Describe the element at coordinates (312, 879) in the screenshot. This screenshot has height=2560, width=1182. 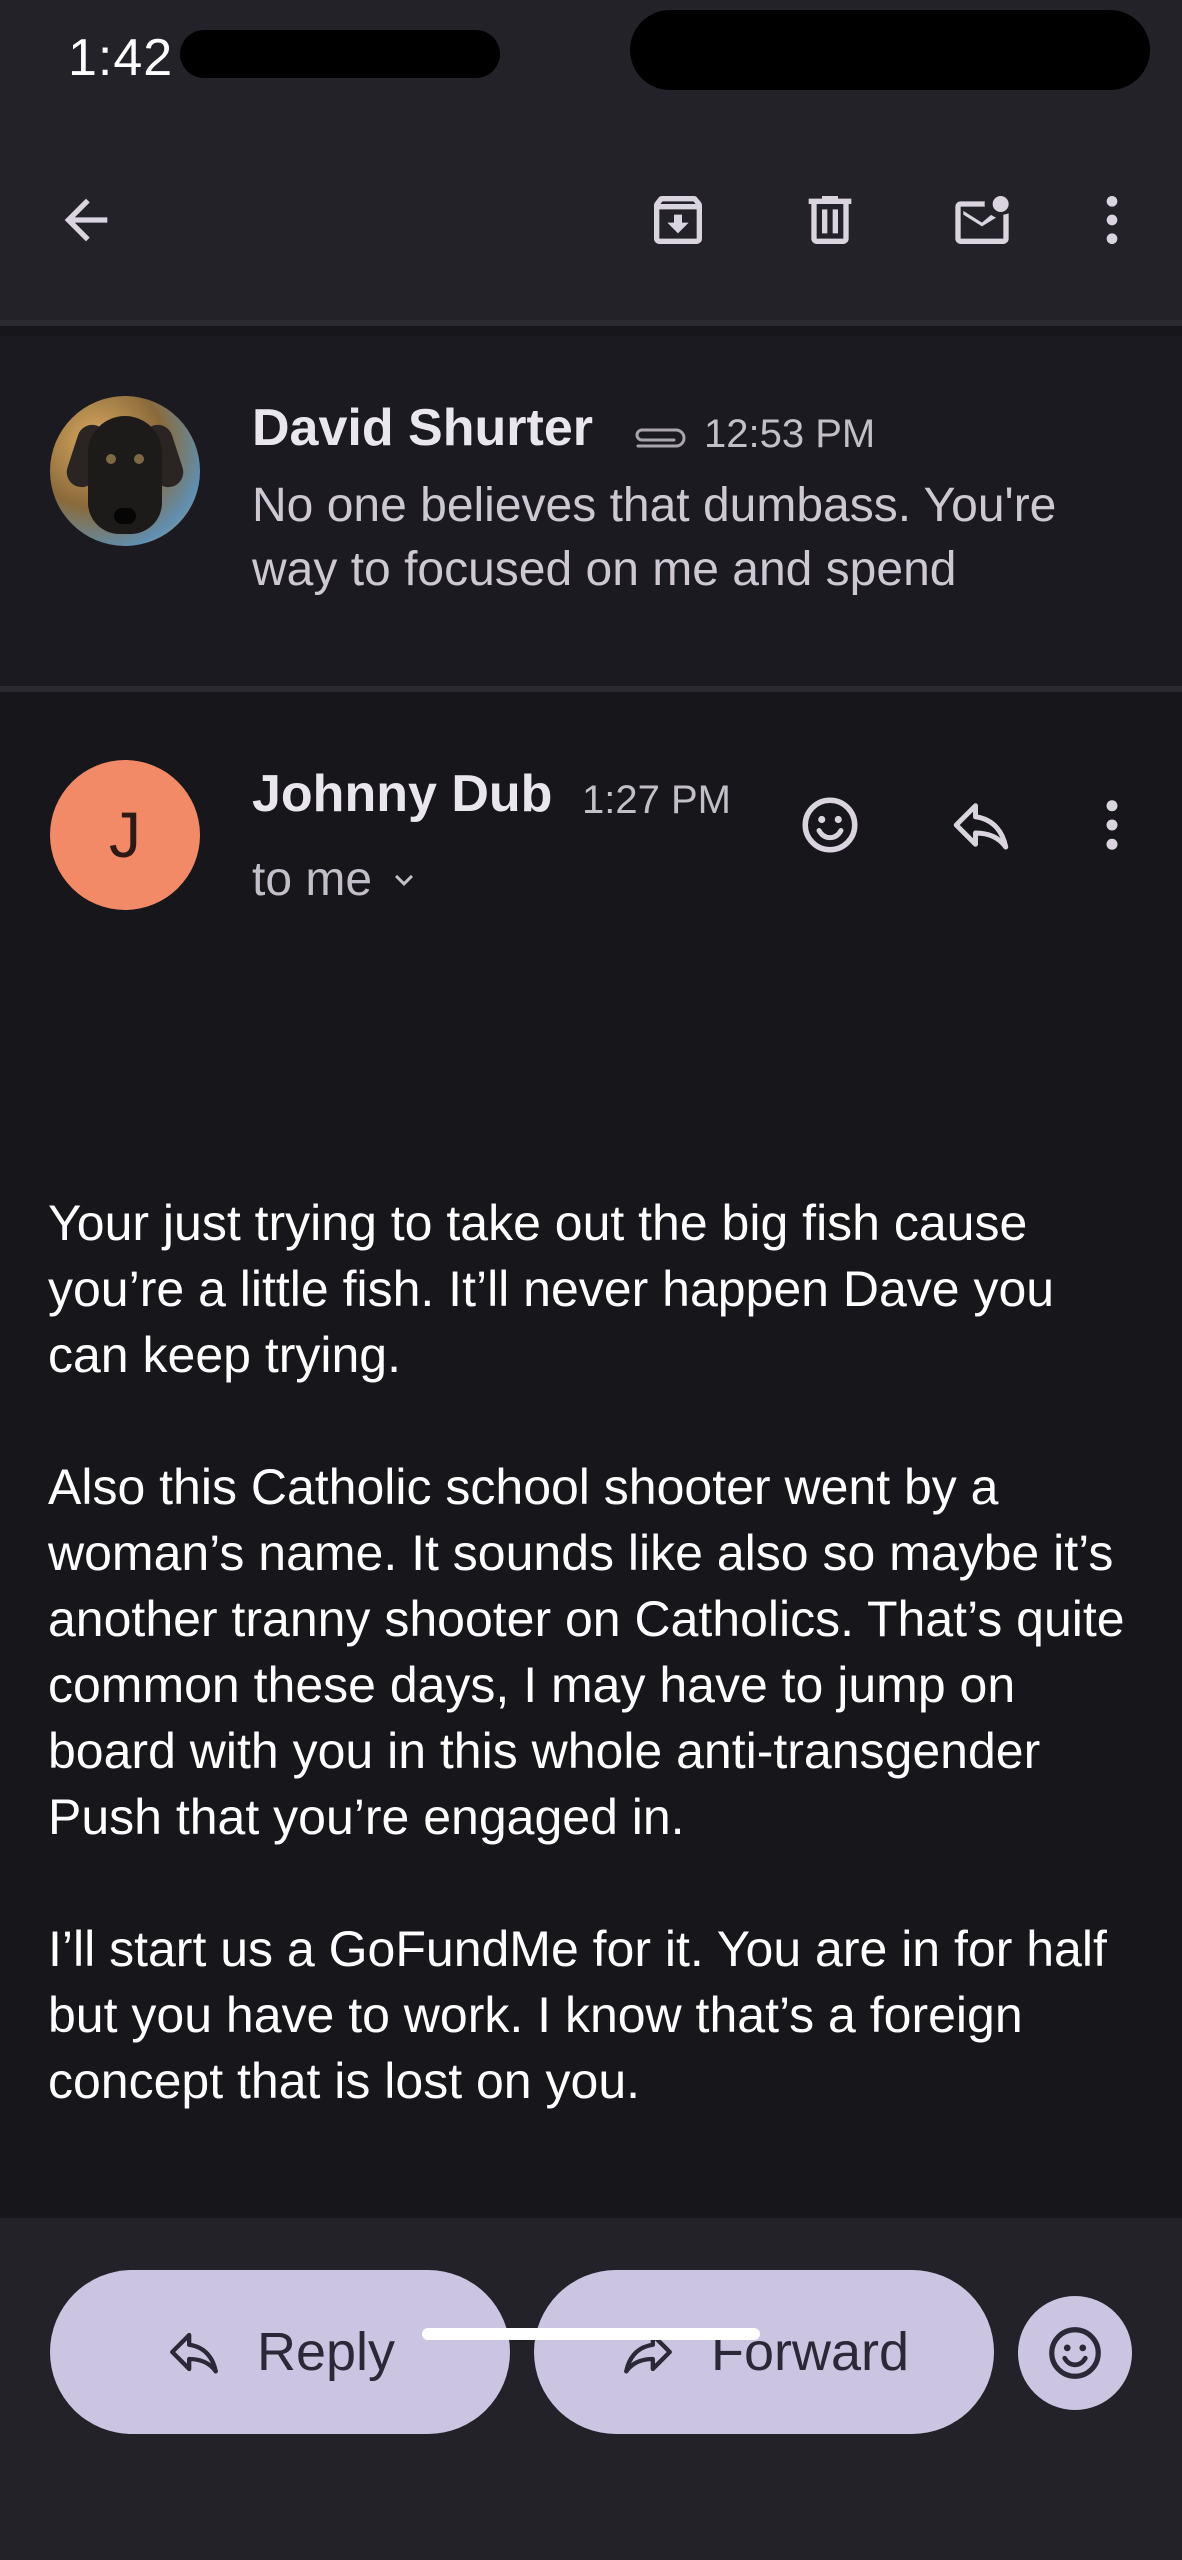
I see `recipient-label: to me` at that location.